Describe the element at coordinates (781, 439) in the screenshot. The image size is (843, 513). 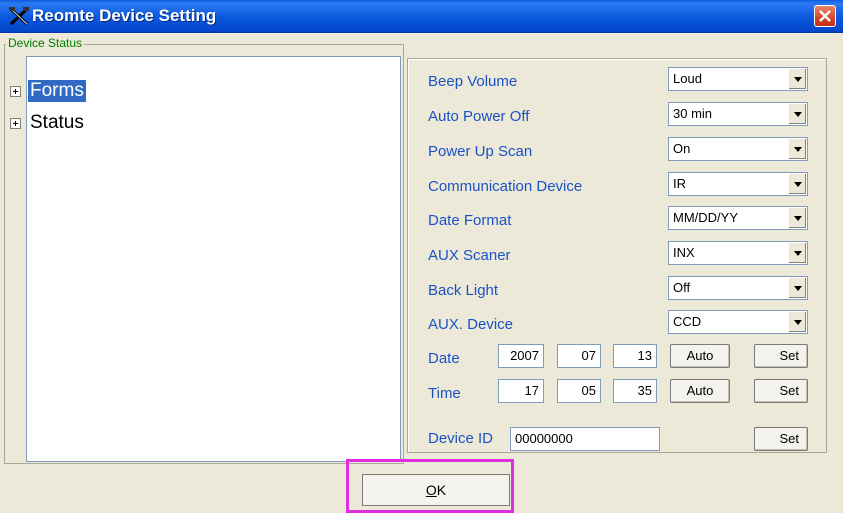
I see `device-id-set-button: Set` at that location.